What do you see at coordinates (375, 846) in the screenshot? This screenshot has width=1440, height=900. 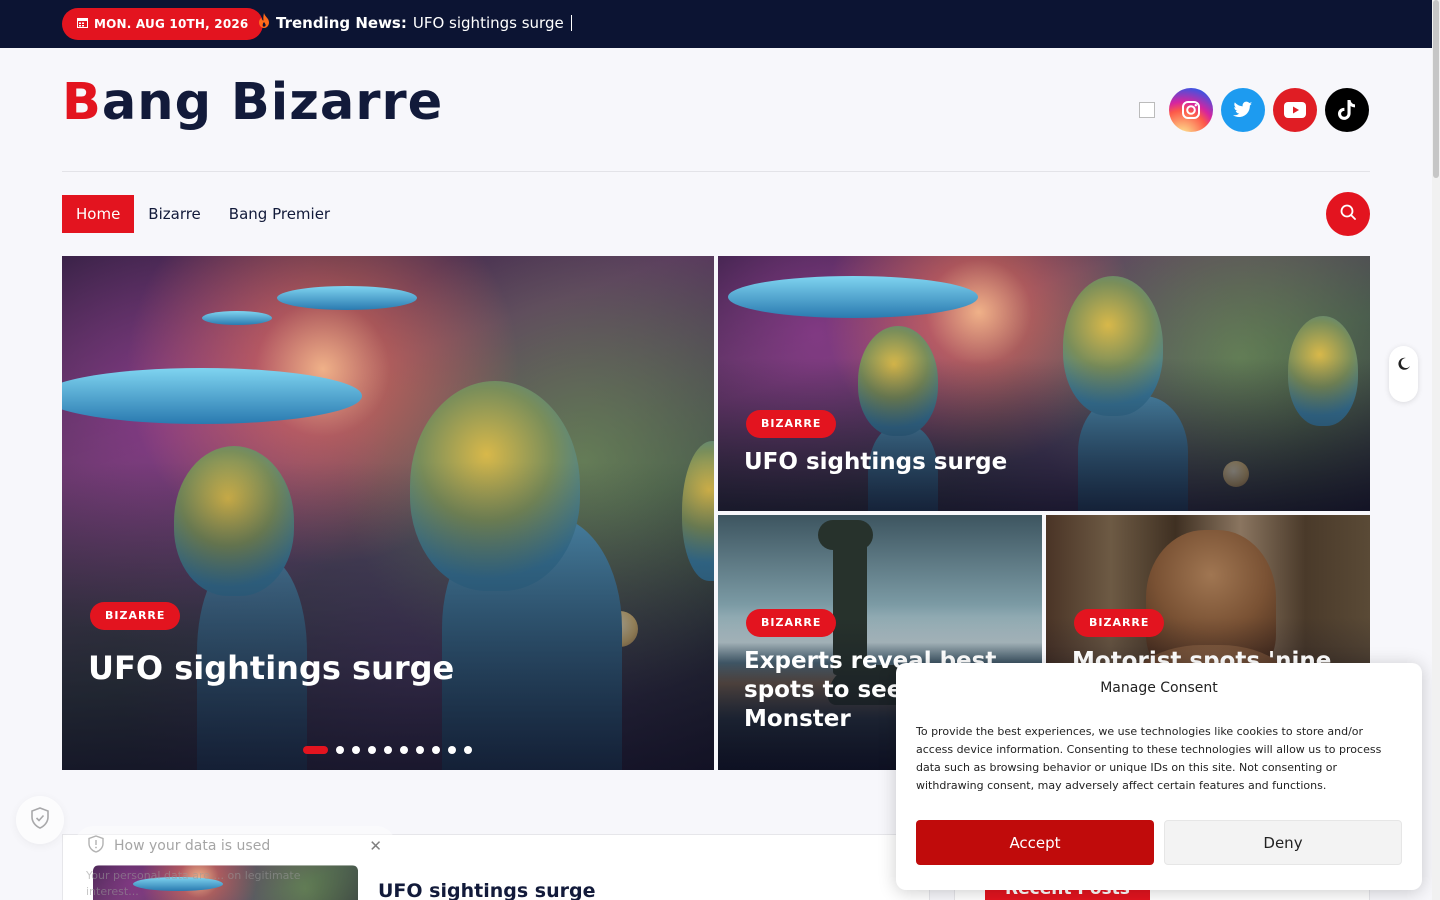 I see `close-icon: ✕` at bounding box center [375, 846].